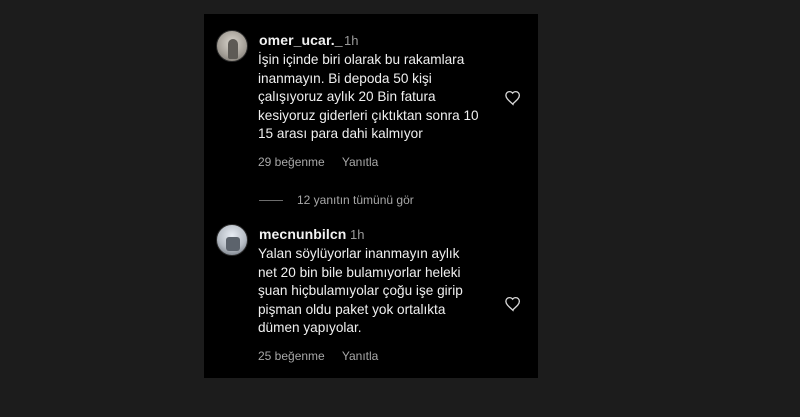 The width and height of the screenshot is (800, 417). I want to click on like-count: 25 beğenme, so click(291, 356).